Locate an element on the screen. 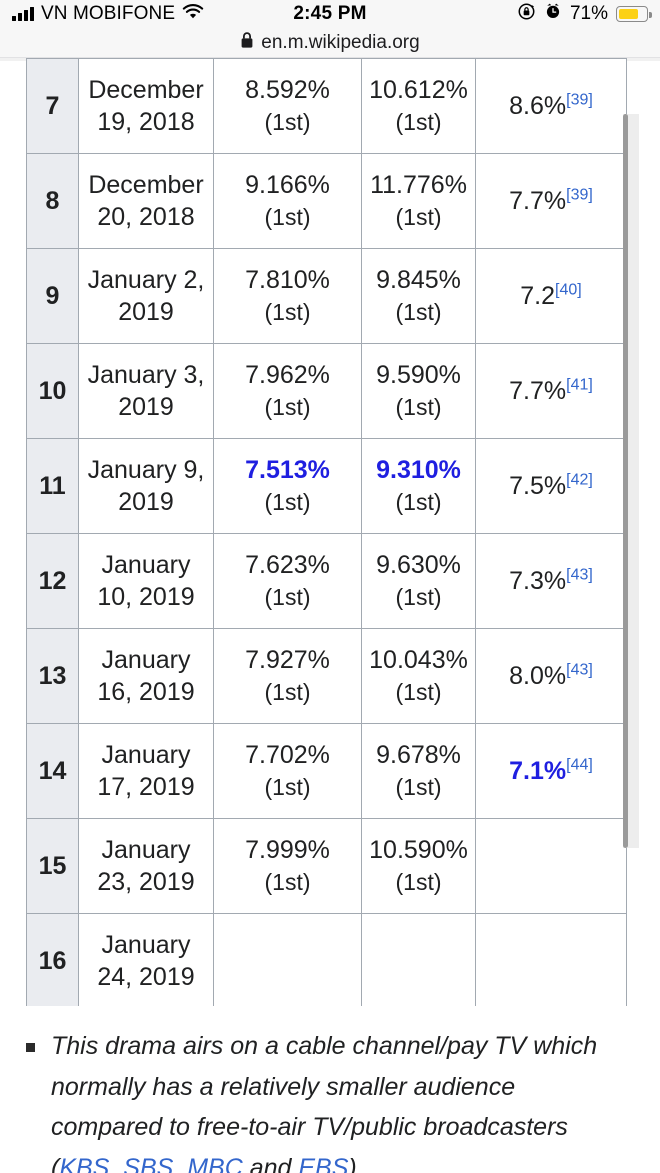 The width and height of the screenshot is (660, 1173). table-cell-rating-national: 7.7%[41] is located at coordinates (551, 391).